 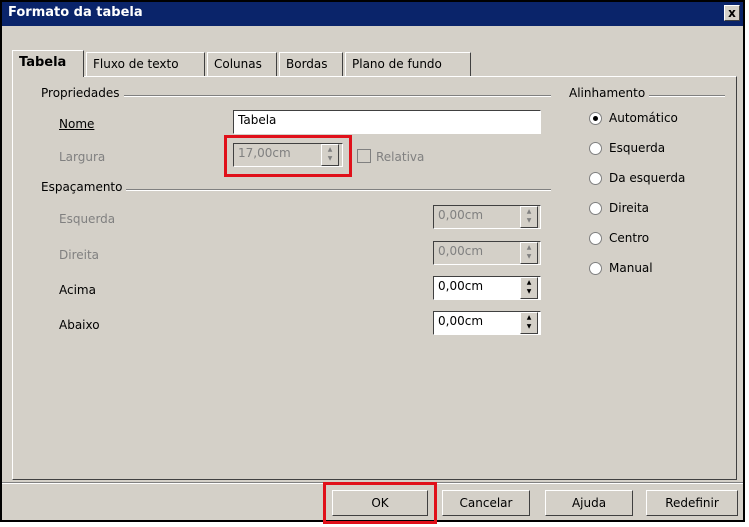 I want to click on tab-fluxo-de-texto: Fluxo de texto, so click(x=145, y=64).